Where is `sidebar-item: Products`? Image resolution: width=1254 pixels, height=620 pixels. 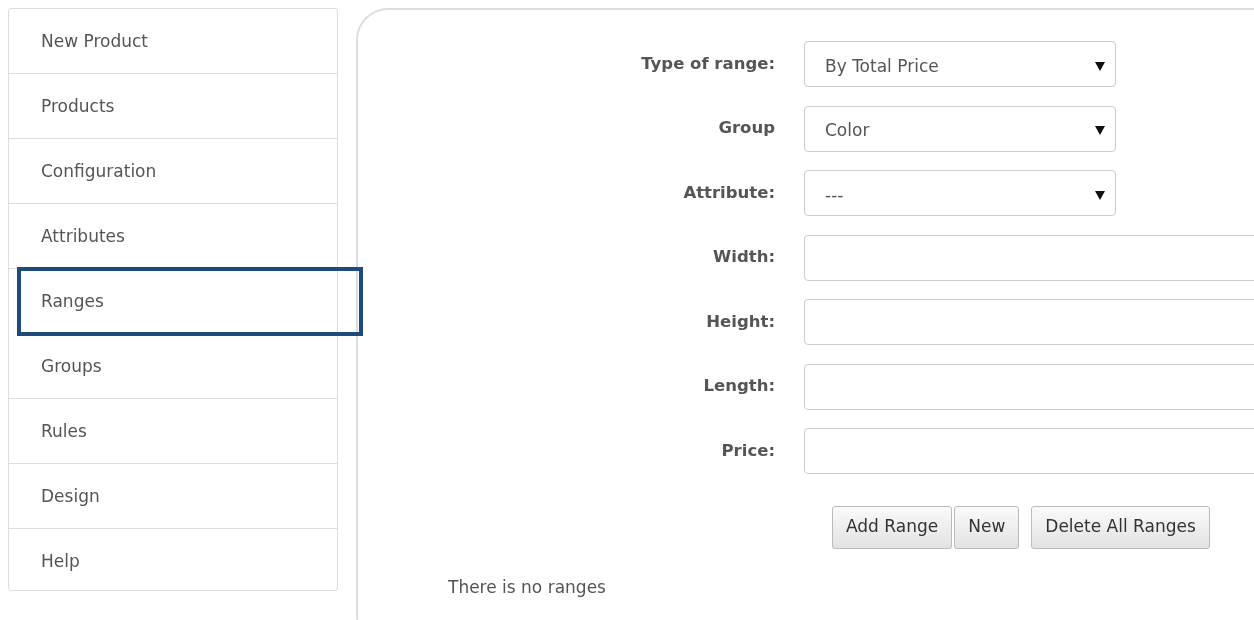
sidebar-item: Products is located at coordinates (173, 106).